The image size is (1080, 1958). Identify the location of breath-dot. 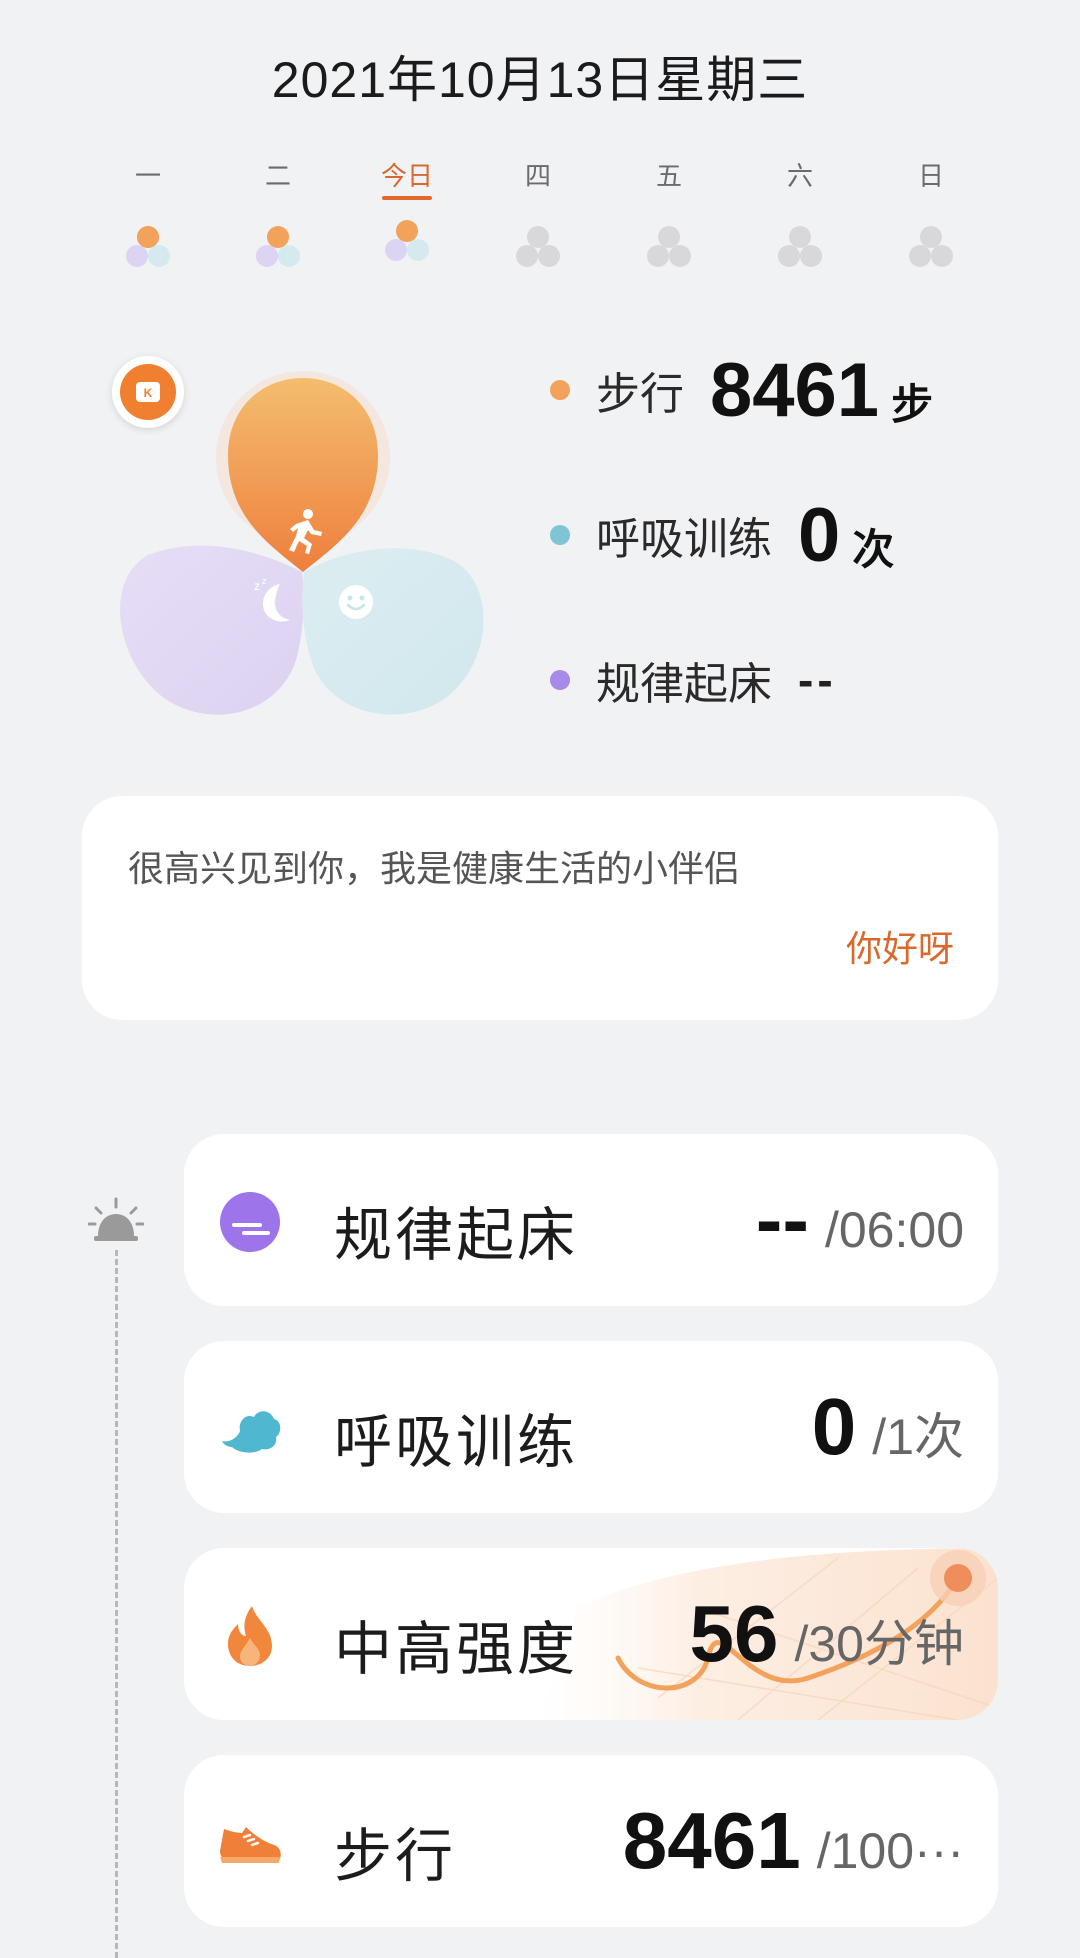
(560, 535).